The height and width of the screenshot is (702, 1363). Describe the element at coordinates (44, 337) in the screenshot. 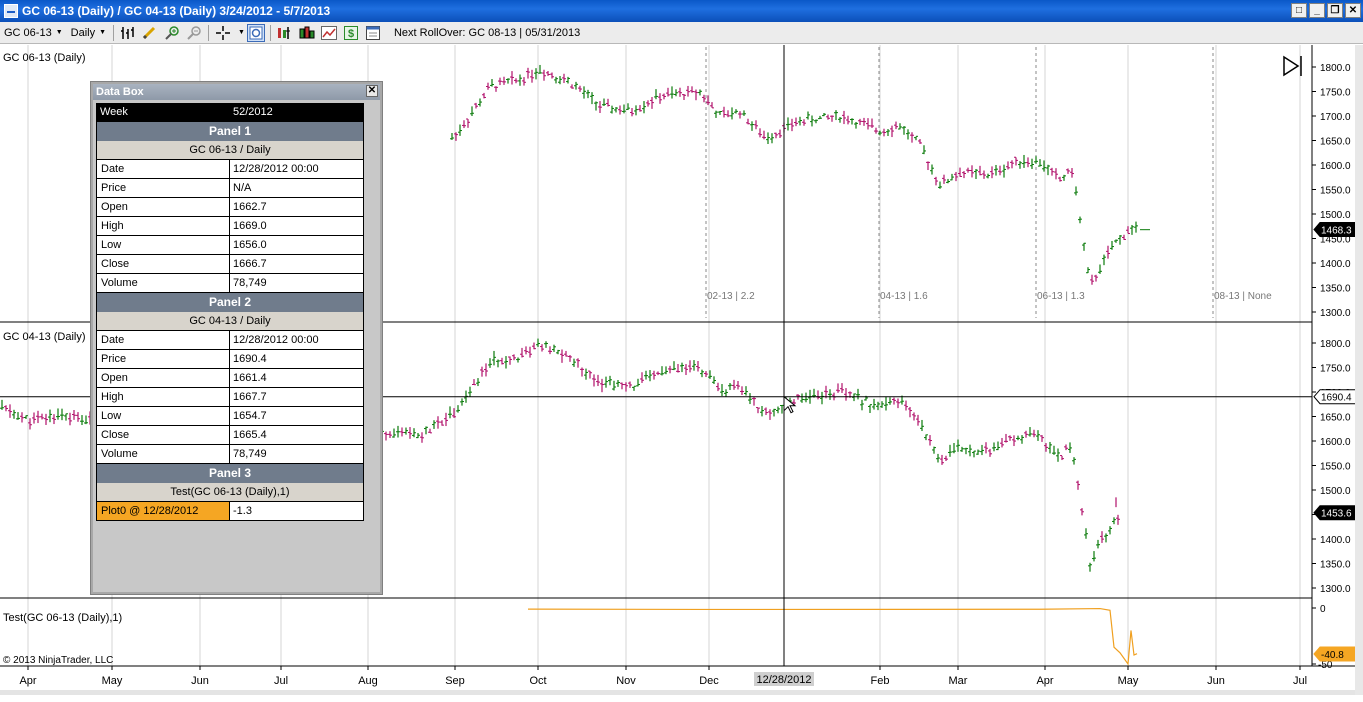

I see `panel-label: GC 04-13 (Daily)` at that location.